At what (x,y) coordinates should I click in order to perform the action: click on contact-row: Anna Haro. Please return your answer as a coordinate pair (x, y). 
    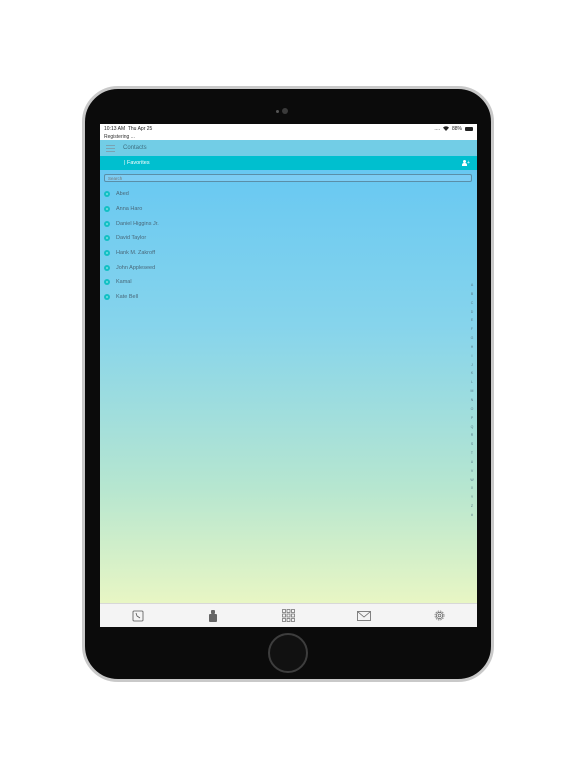
    Looking at the image, I should click on (279, 209).